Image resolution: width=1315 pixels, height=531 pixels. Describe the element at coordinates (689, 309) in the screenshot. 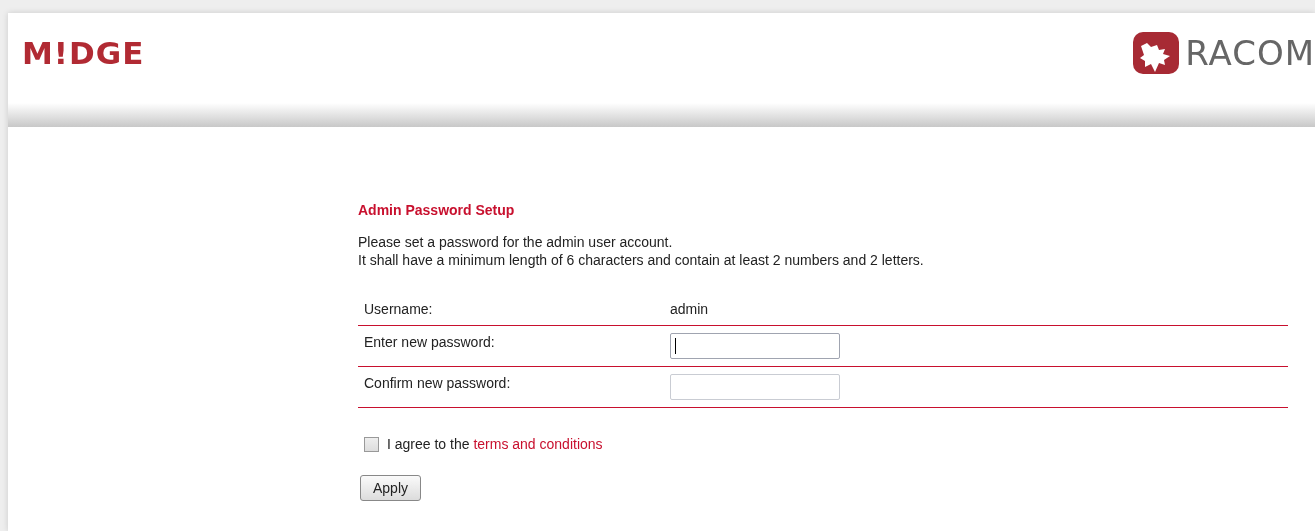

I see `field-value: admin` at that location.